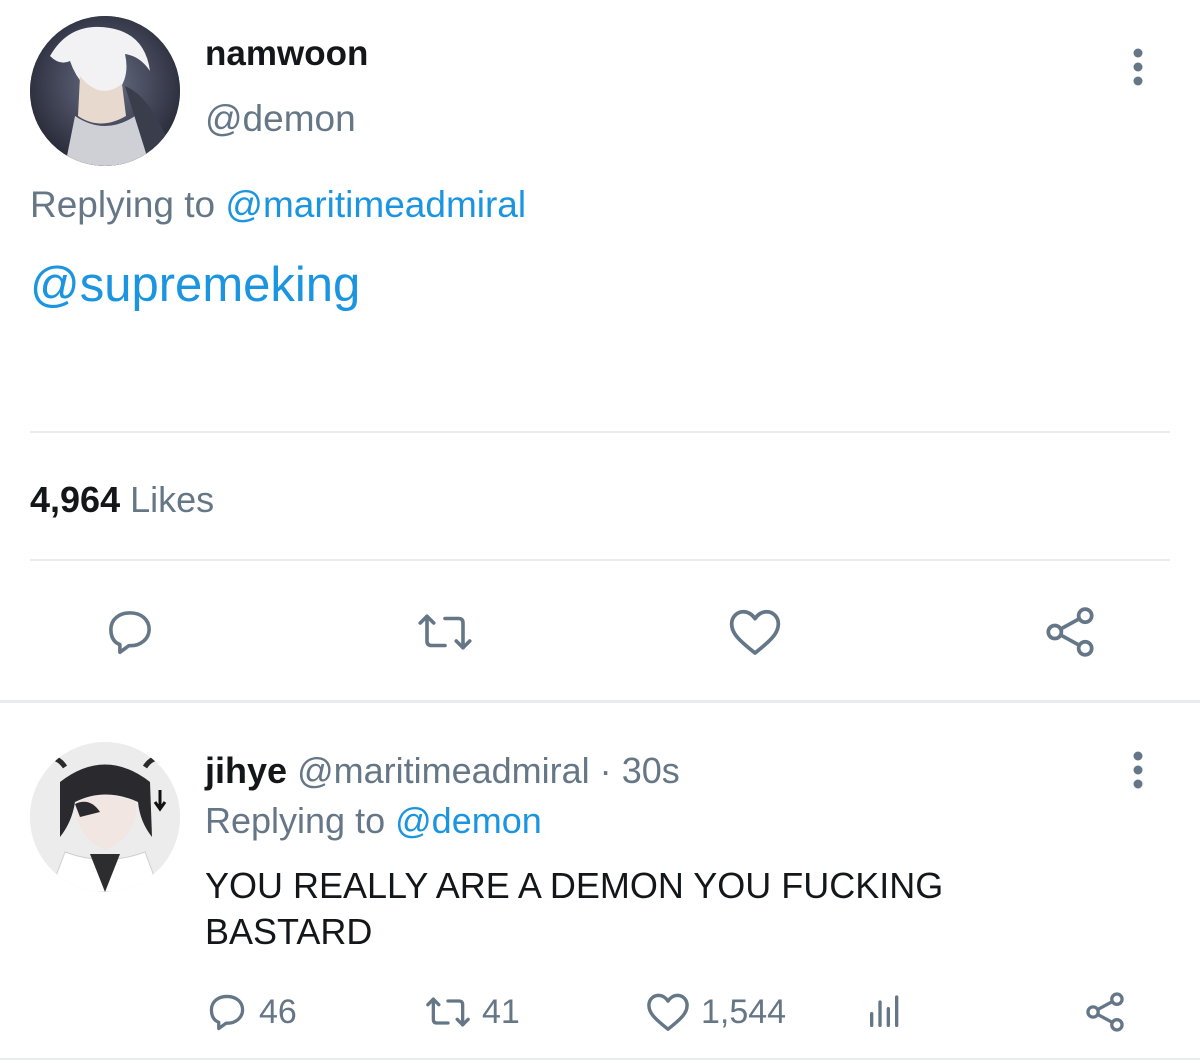 This screenshot has height=1063, width=1200. I want to click on bottom-divider, so click(600, 1059).